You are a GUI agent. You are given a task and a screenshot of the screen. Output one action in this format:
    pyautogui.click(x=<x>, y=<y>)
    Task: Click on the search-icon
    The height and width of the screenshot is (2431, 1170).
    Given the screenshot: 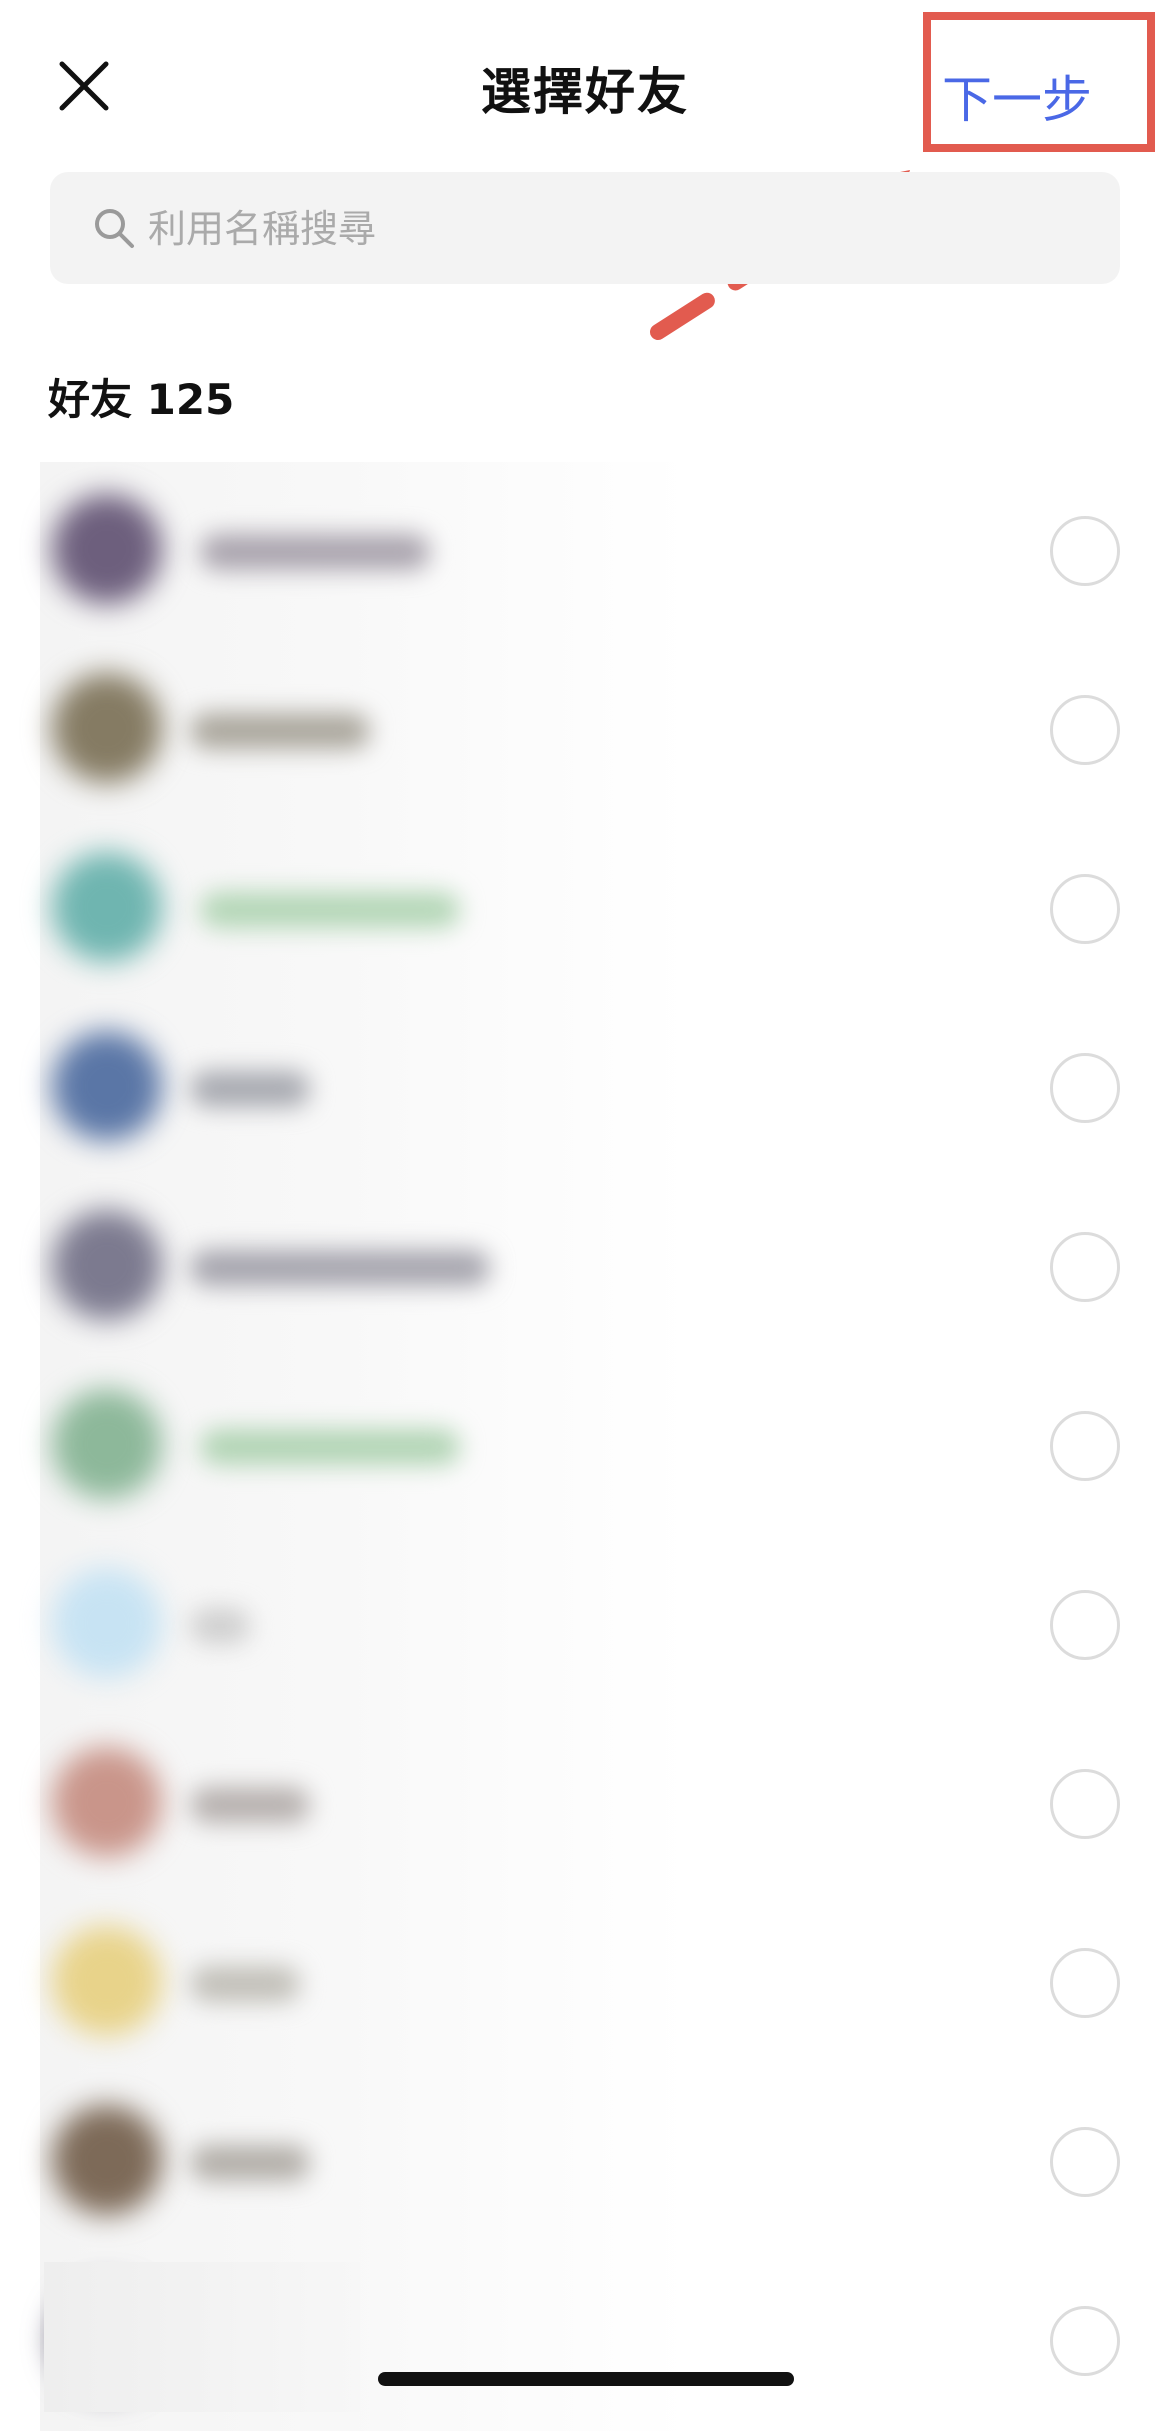 What is the action you would take?
    pyautogui.click(x=114, y=228)
    